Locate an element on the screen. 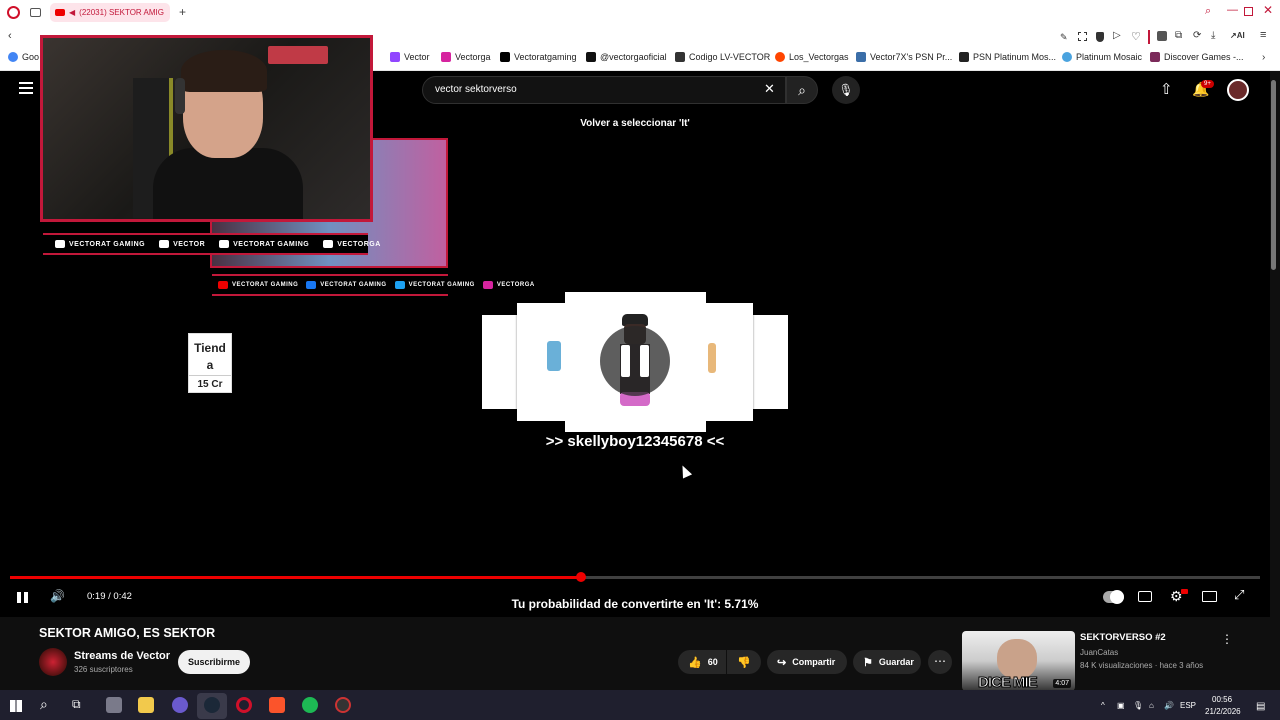 The width and height of the screenshot is (1280, 720). progress-scrubber is located at coordinates (581, 577).